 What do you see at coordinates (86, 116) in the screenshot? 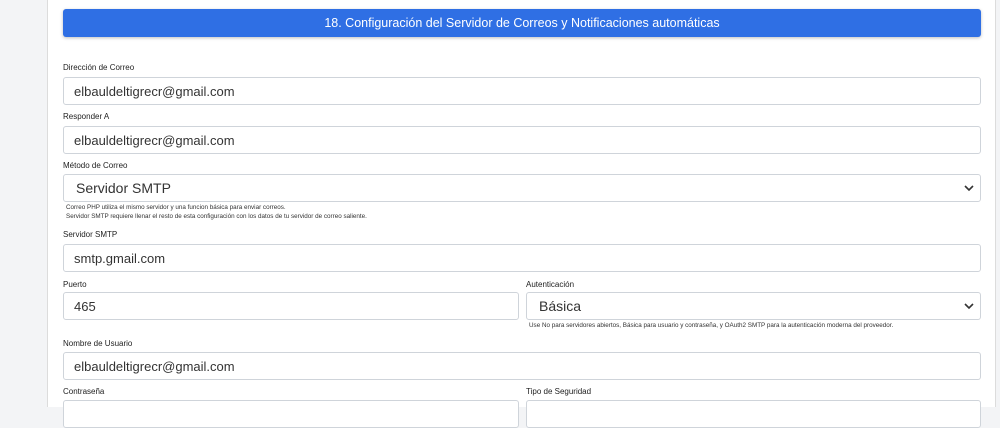
I see `reply-to-label: Responder A` at bounding box center [86, 116].